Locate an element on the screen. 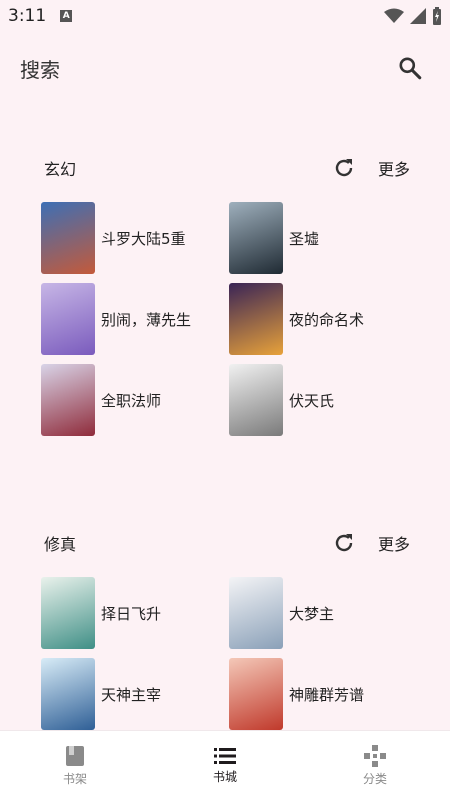  book-title: 伏天氏 is located at coordinates (312, 400).